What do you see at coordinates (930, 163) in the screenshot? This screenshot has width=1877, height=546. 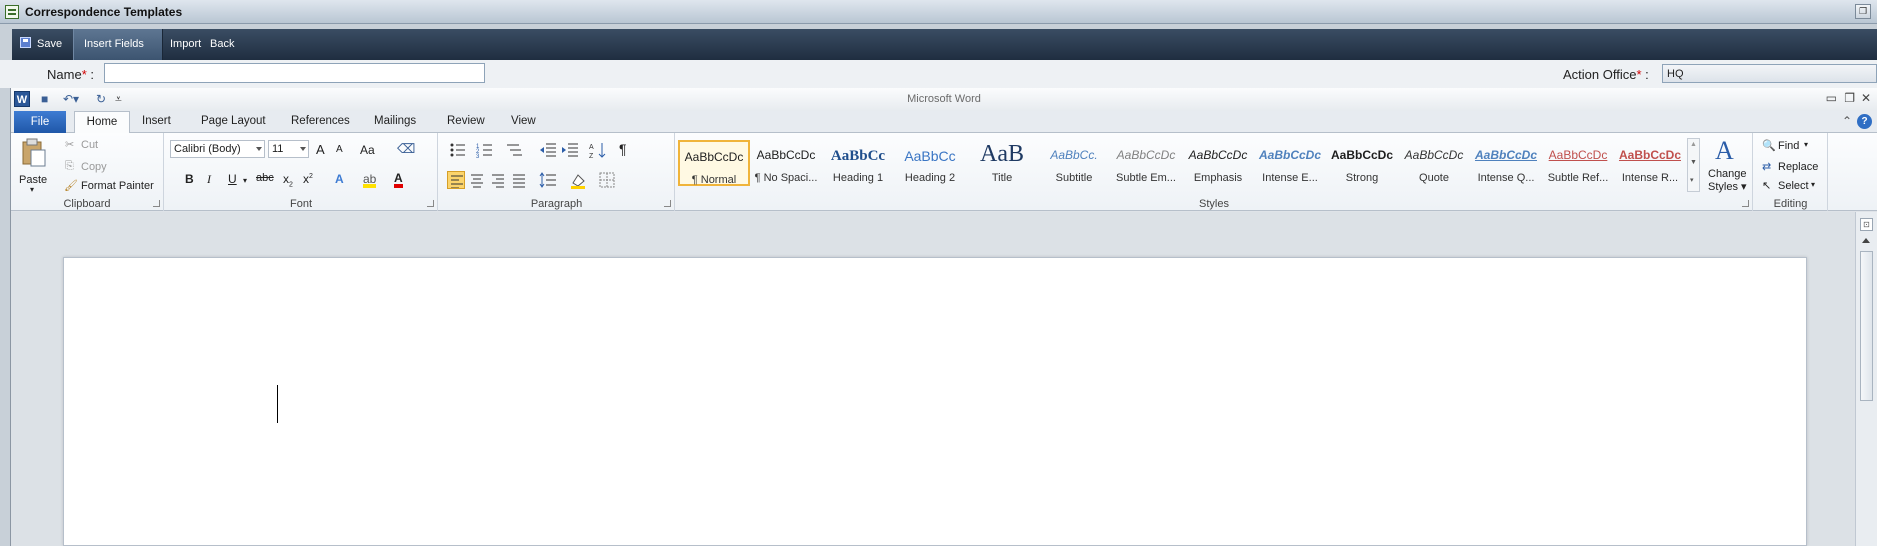 I see `style-heading-2: AaBbCc Heading 2` at bounding box center [930, 163].